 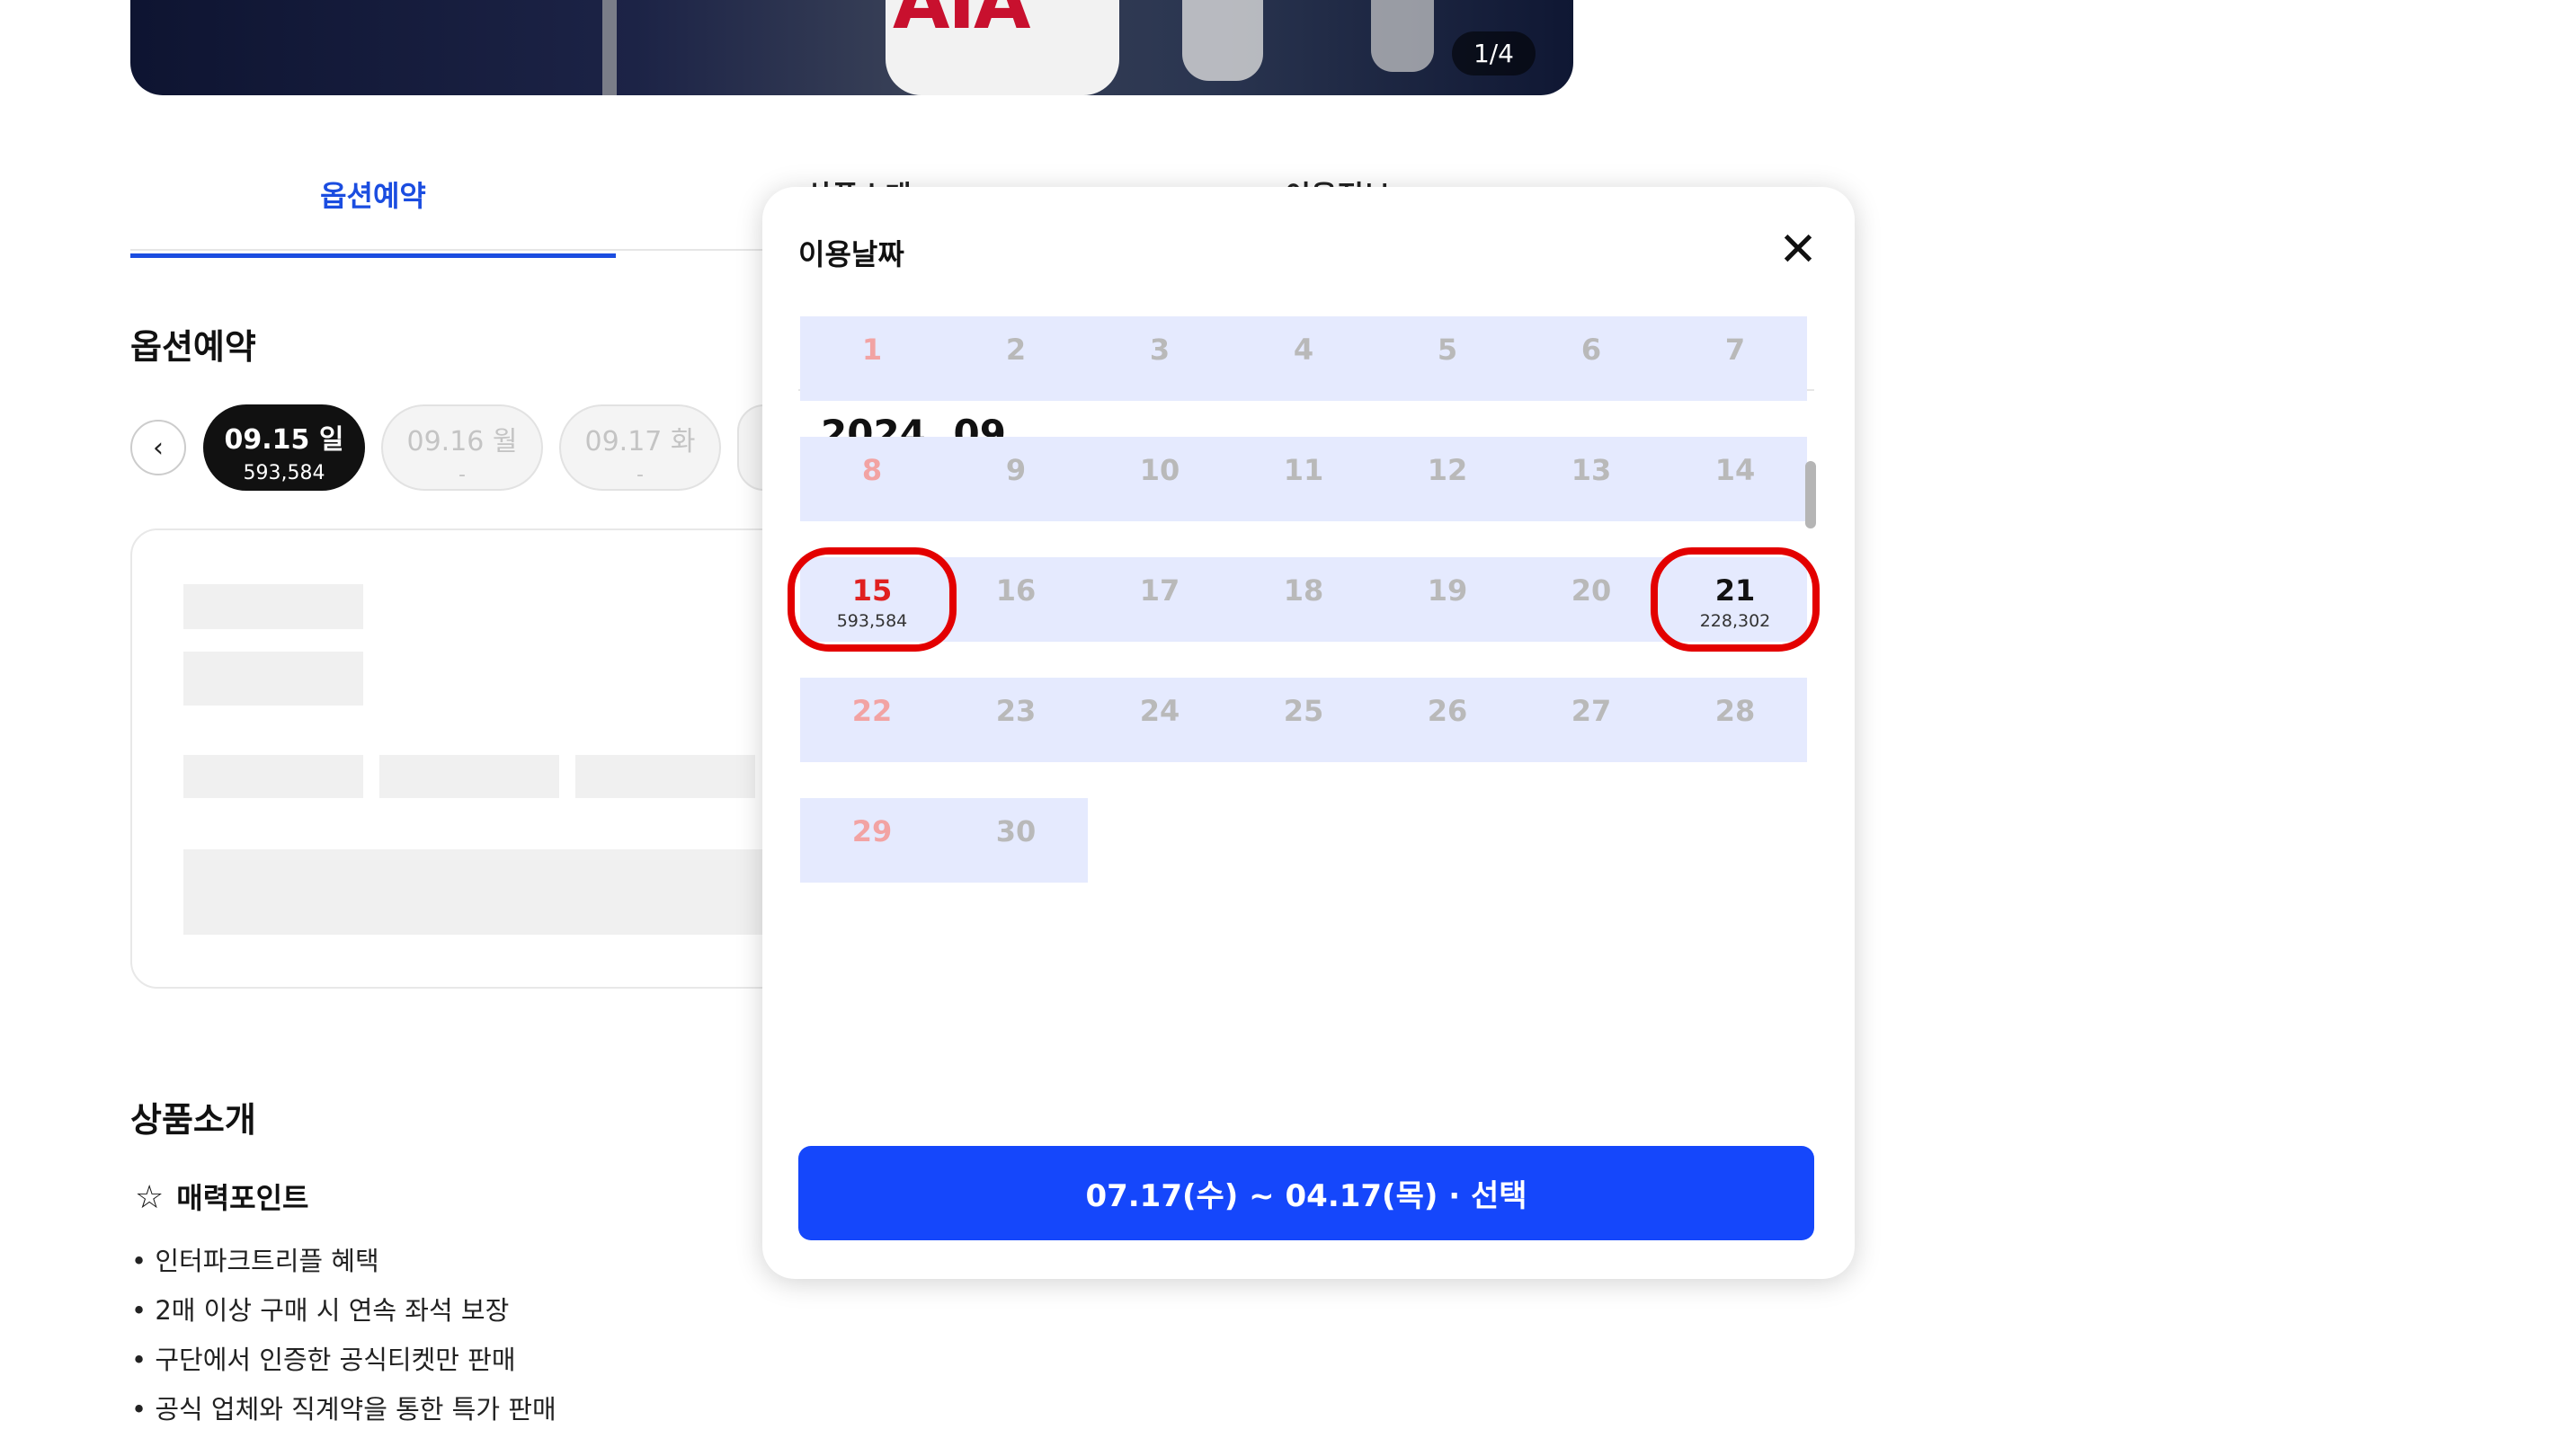 I want to click on calendar-day: 25, so click(x=1303, y=720).